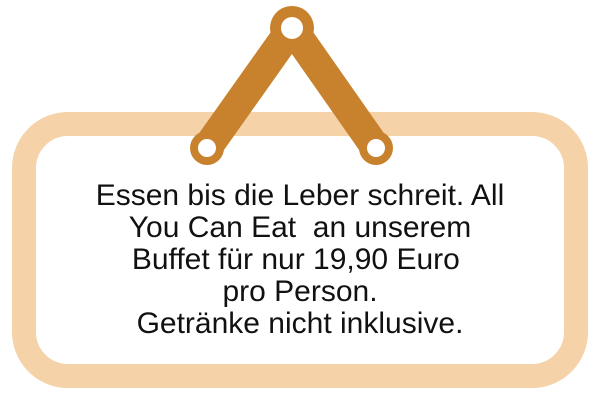  What do you see at coordinates (300, 227) in the screenshot?
I see `sign-line-2: You Can Eat an unserem` at bounding box center [300, 227].